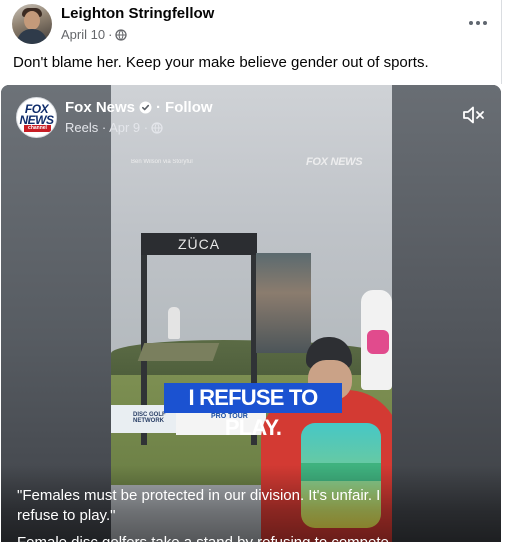 Image resolution: width=510 pixels, height=542 pixels. I want to click on gate-poster, so click(283, 303).